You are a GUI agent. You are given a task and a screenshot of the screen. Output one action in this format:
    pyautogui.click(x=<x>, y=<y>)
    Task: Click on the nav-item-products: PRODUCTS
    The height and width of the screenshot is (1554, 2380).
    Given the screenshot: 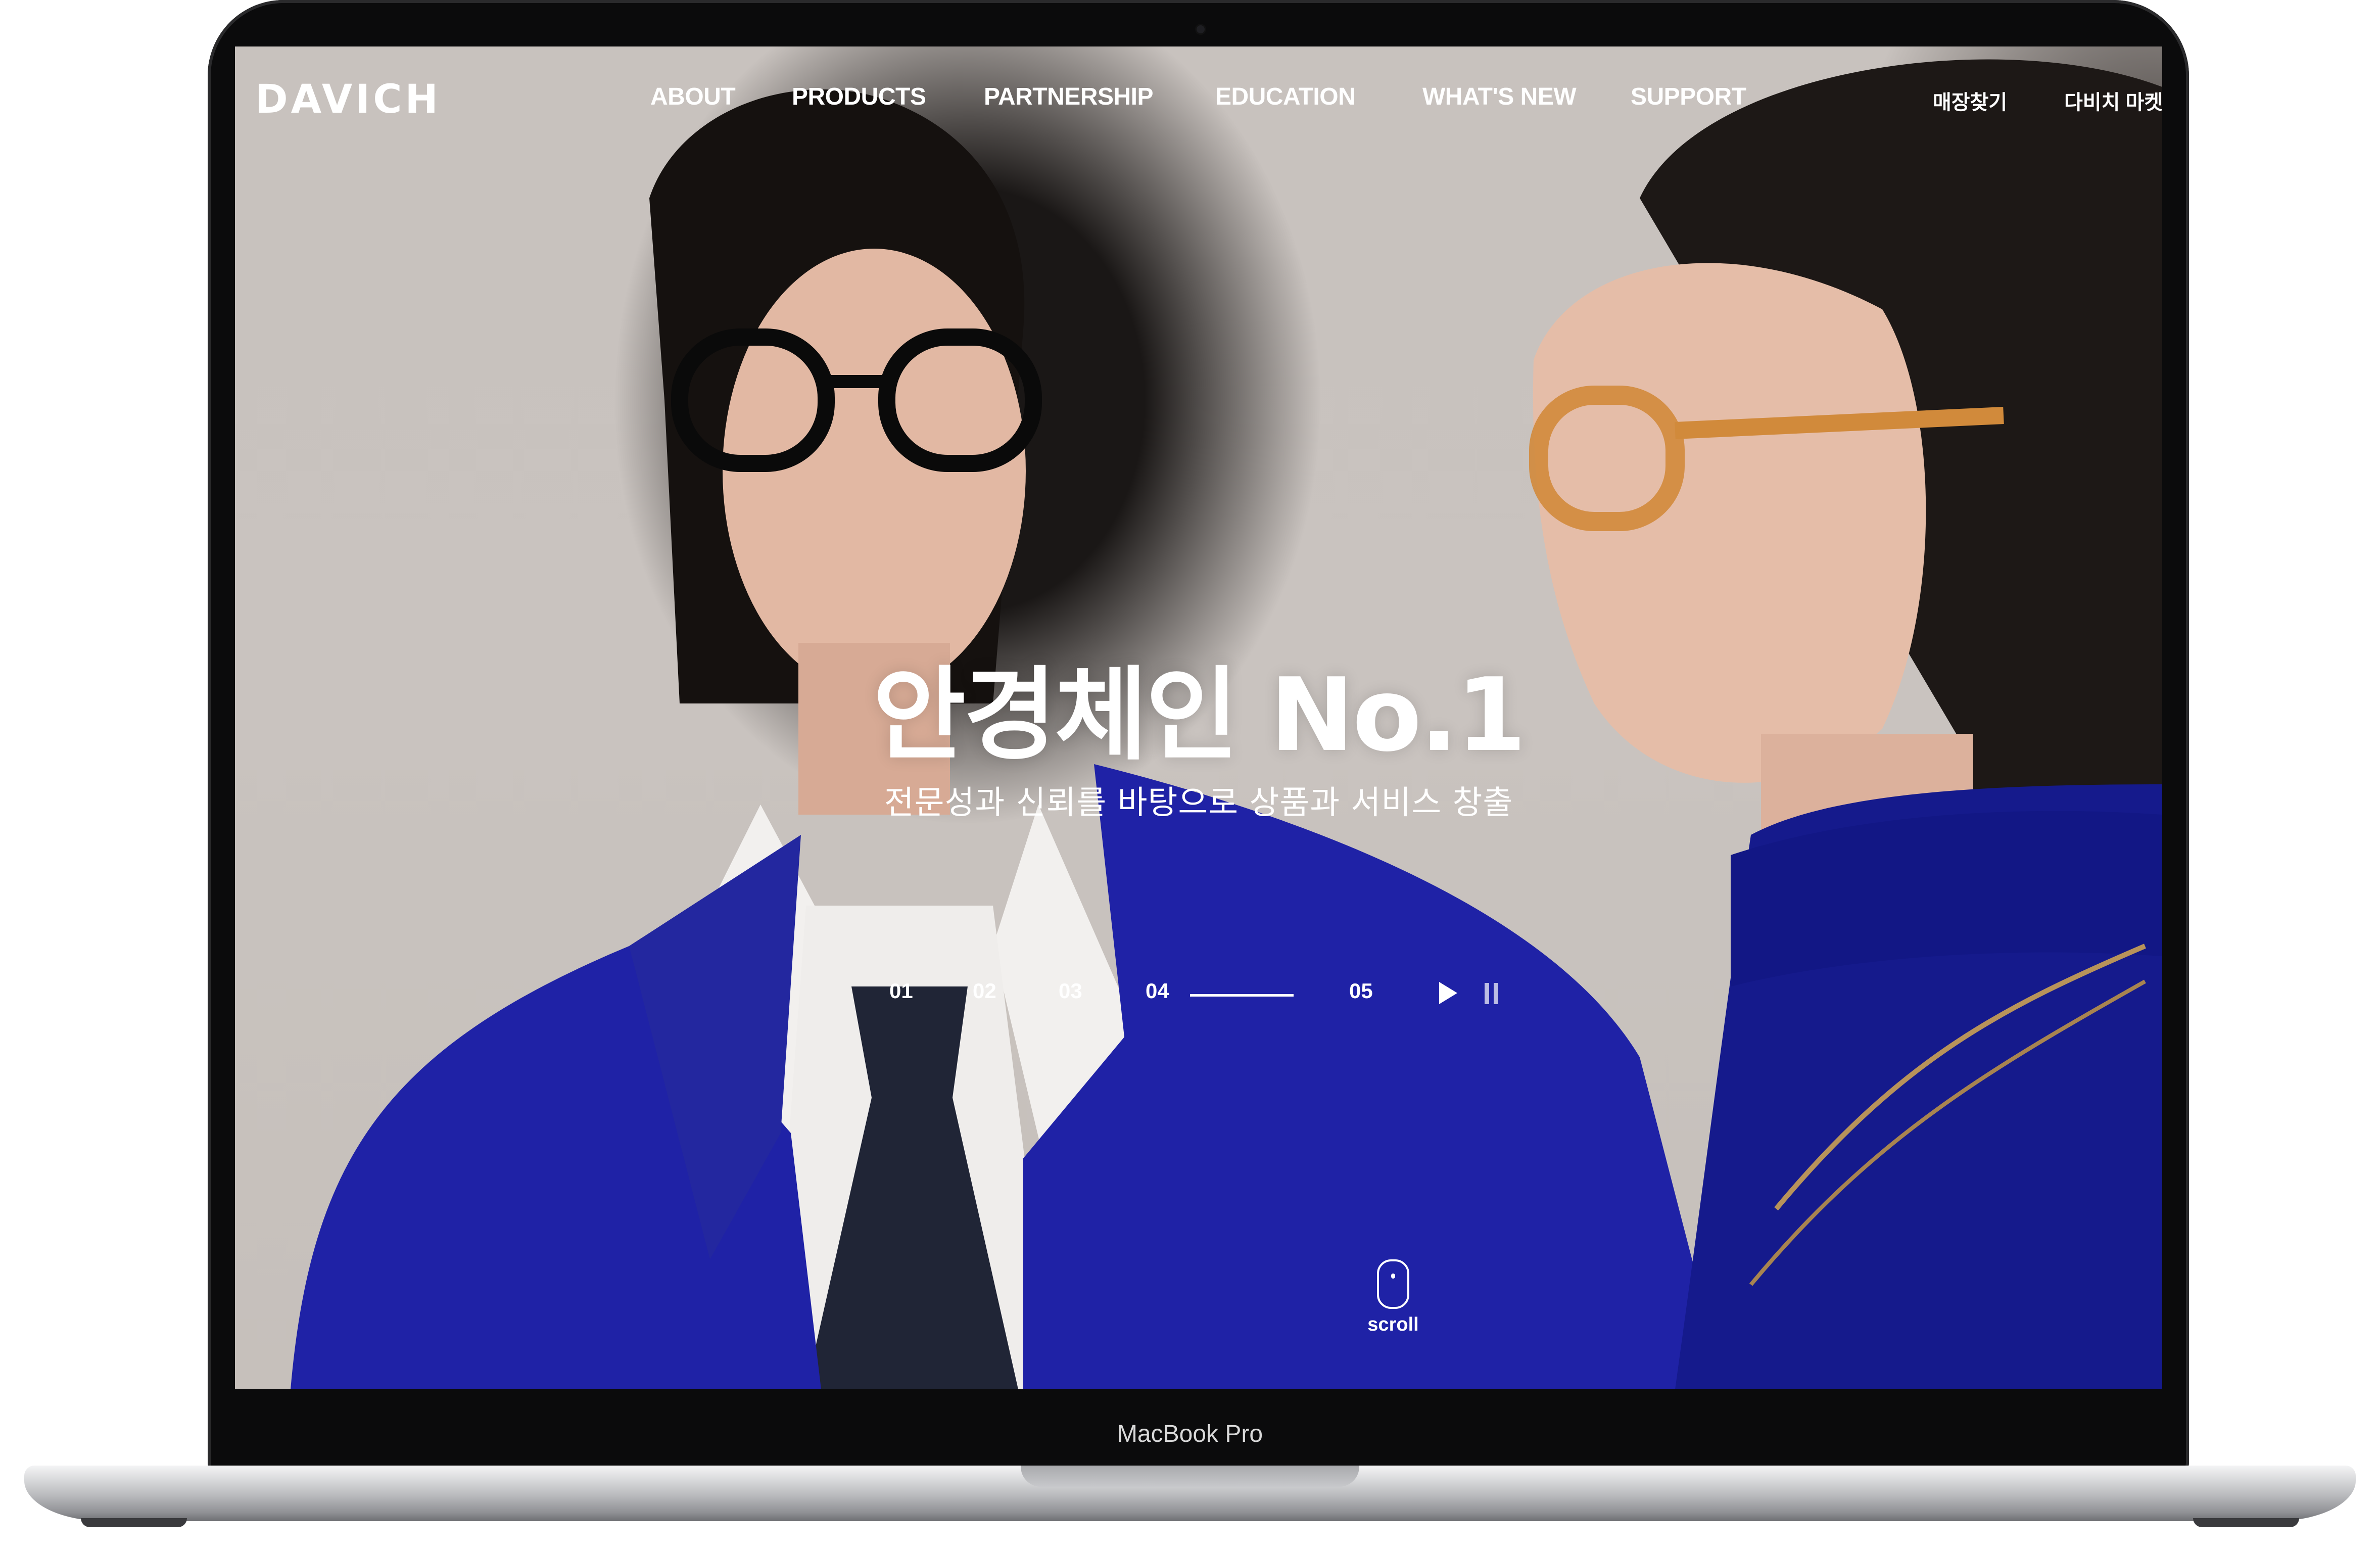 What is the action you would take?
    pyautogui.click(x=859, y=97)
    